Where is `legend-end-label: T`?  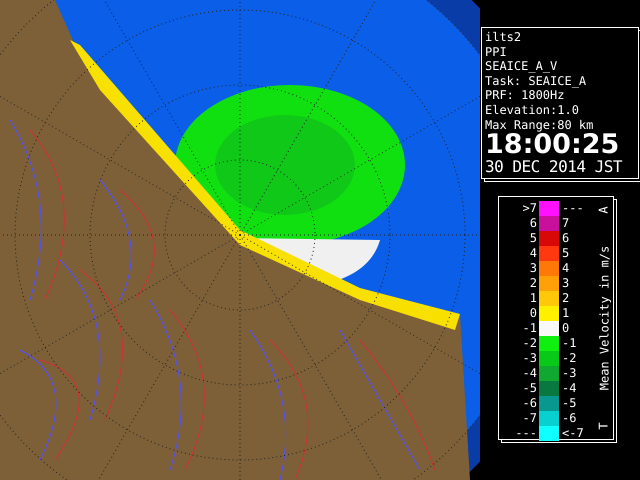 legend-end-label: T is located at coordinates (604, 426).